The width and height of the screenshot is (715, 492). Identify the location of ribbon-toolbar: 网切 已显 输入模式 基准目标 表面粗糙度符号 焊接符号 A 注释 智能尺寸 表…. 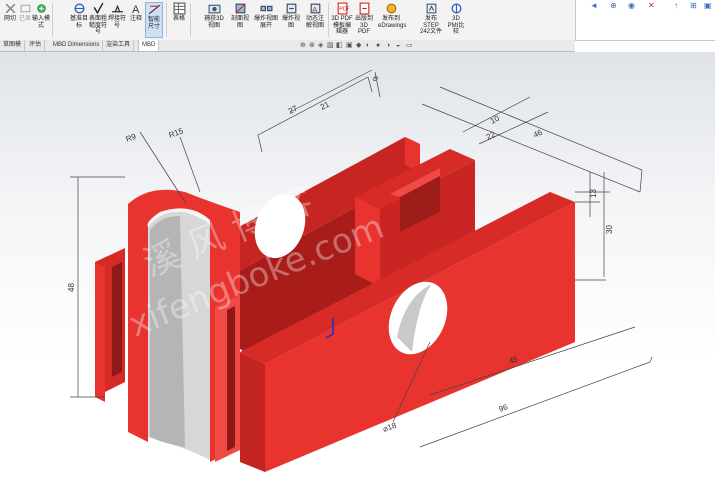
(357, 20).